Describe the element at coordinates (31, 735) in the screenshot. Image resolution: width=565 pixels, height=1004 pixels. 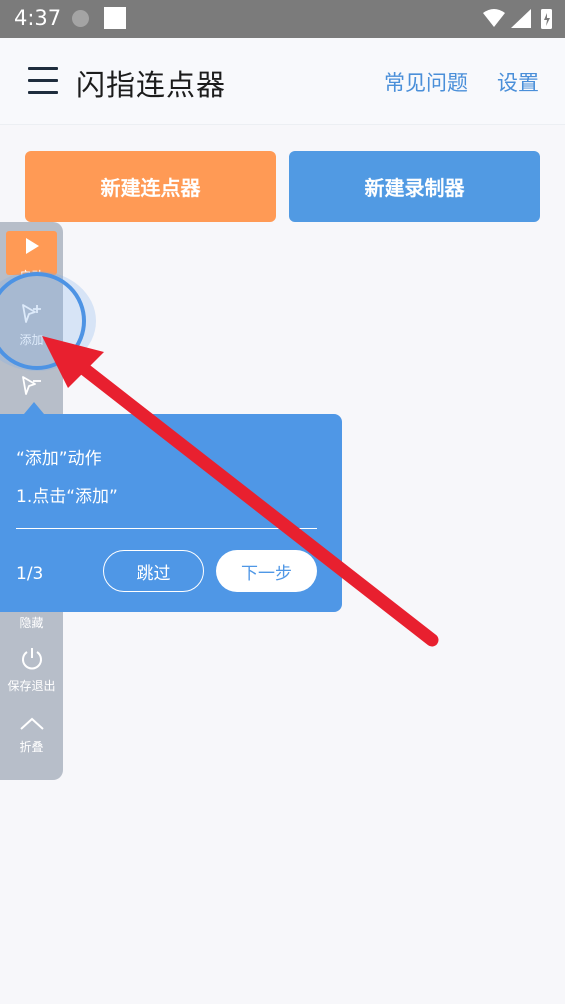
I see `fold-button: 折叠` at that location.